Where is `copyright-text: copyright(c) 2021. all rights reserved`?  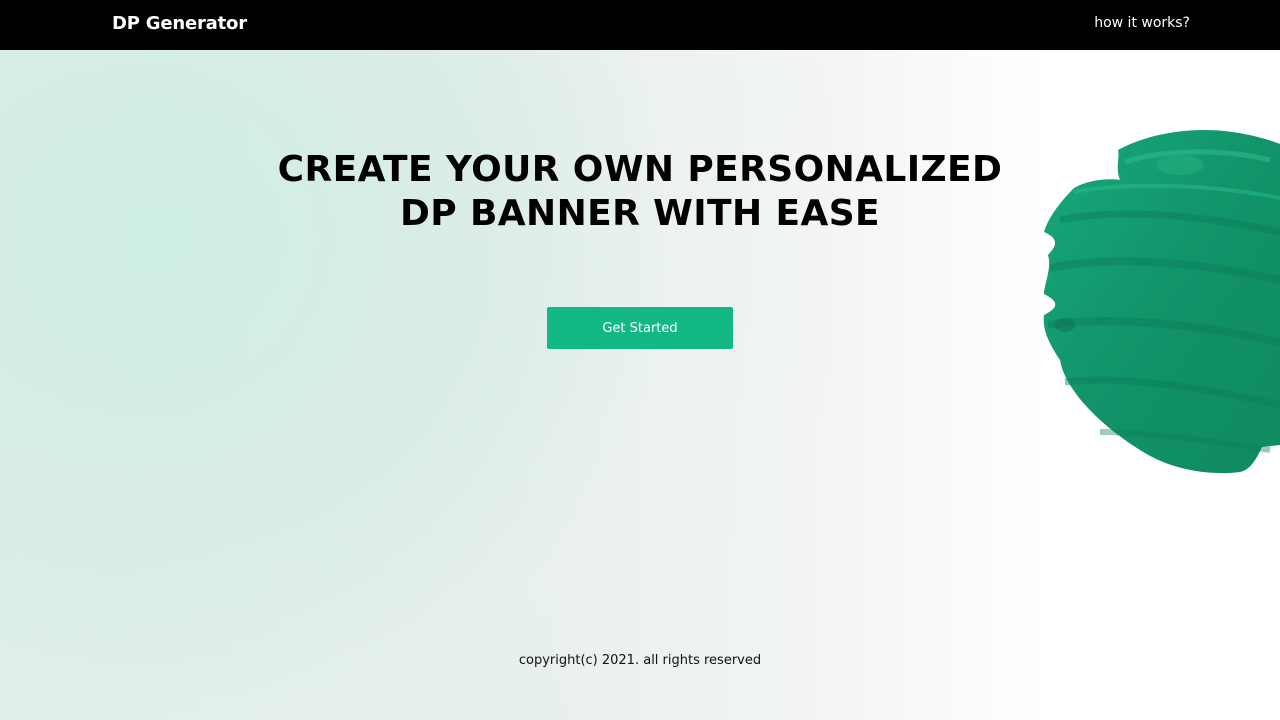
copyright-text: copyright(c) 2021. all rights reserved is located at coordinates (640, 660).